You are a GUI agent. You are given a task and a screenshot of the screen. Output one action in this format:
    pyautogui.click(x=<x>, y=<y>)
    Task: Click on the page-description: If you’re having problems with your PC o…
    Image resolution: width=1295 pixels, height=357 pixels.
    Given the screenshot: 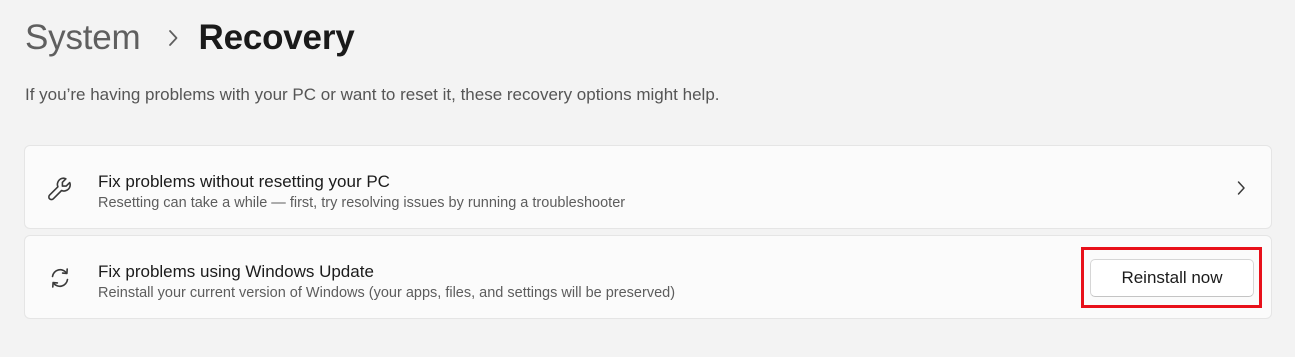 What is the action you would take?
    pyautogui.click(x=372, y=94)
    